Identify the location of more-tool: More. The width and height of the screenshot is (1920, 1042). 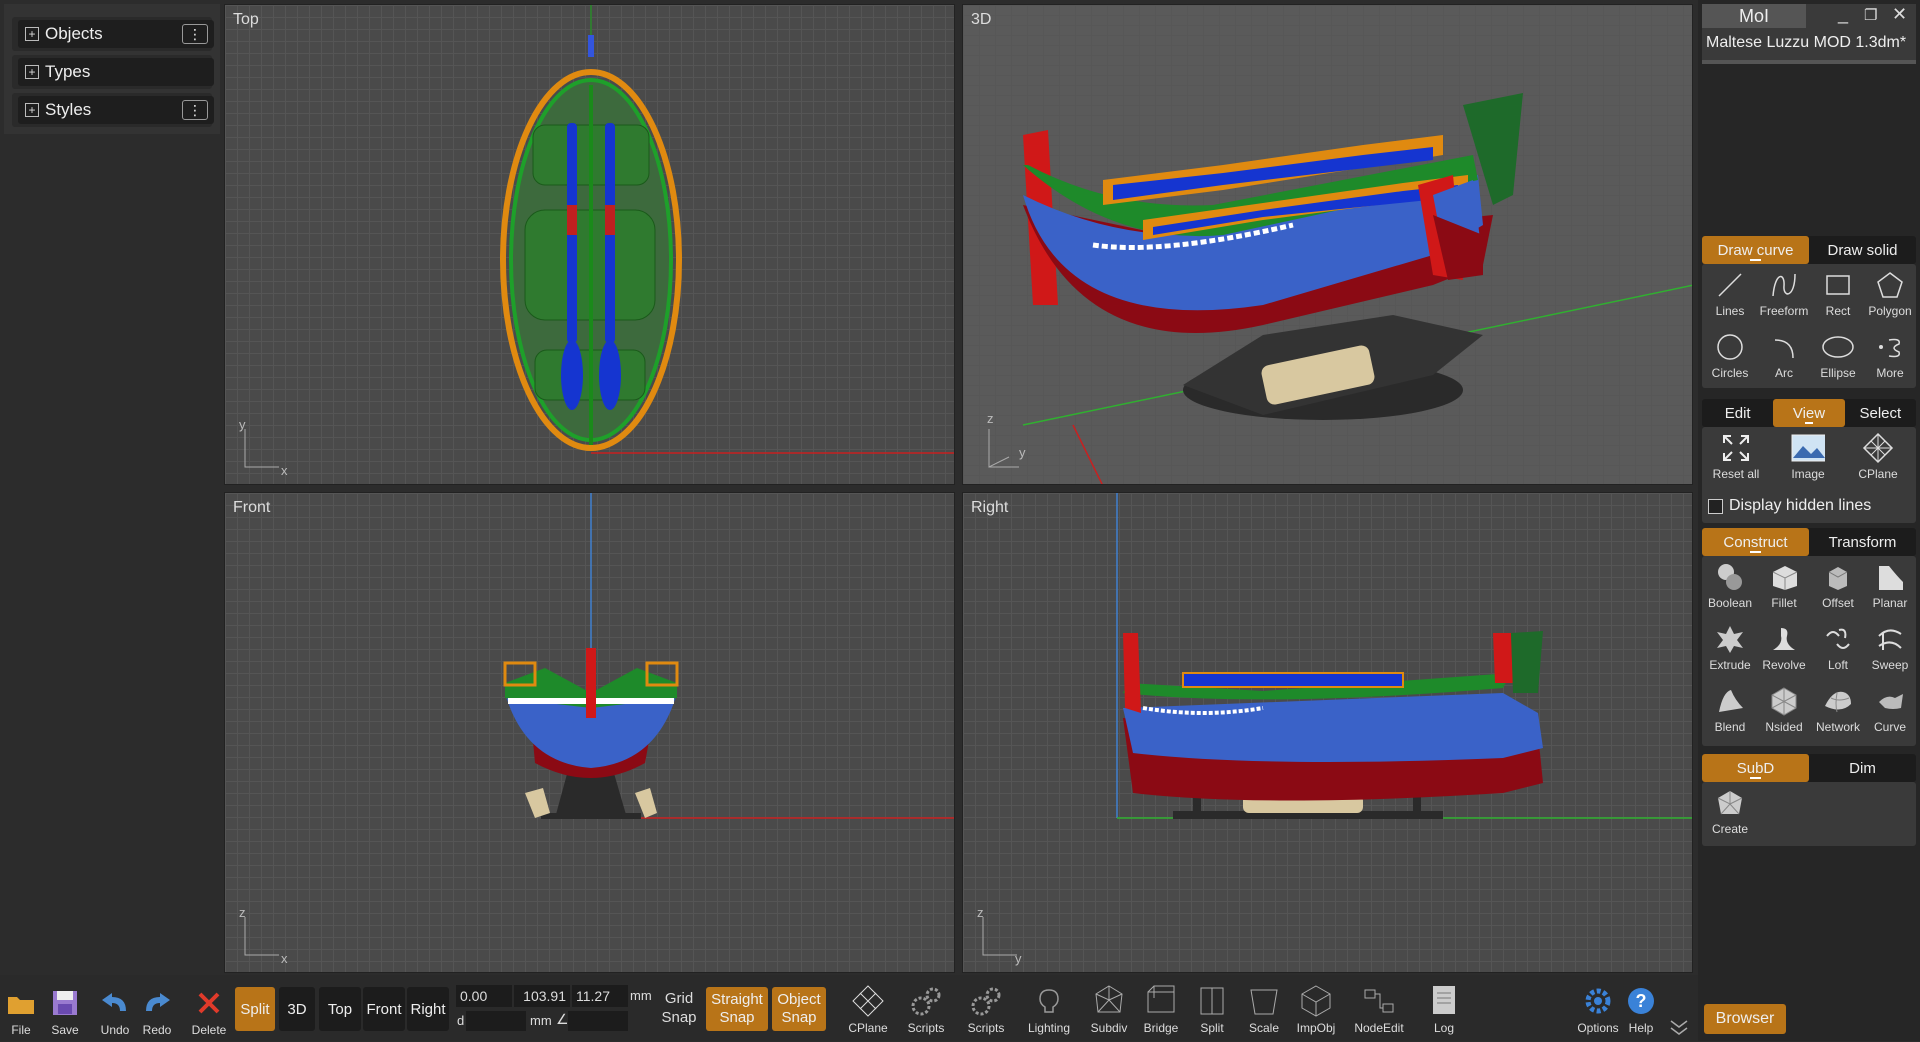
(1890, 356).